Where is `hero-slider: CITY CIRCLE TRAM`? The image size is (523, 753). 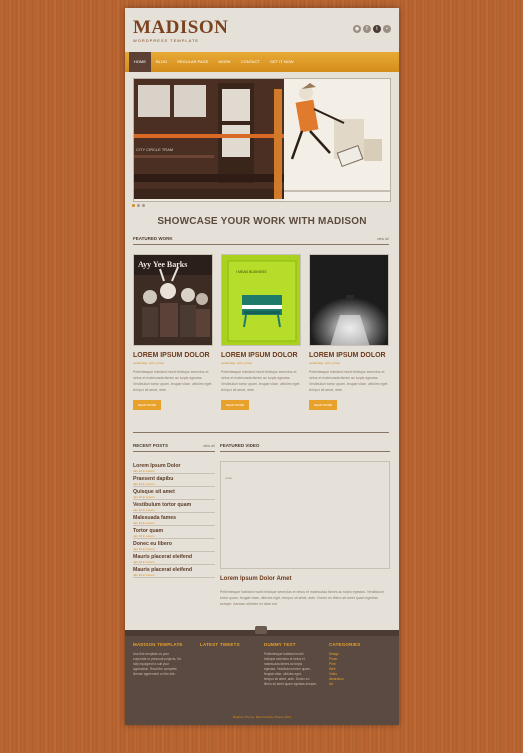 hero-slider: CITY CIRCLE TRAM is located at coordinates (262, 140).